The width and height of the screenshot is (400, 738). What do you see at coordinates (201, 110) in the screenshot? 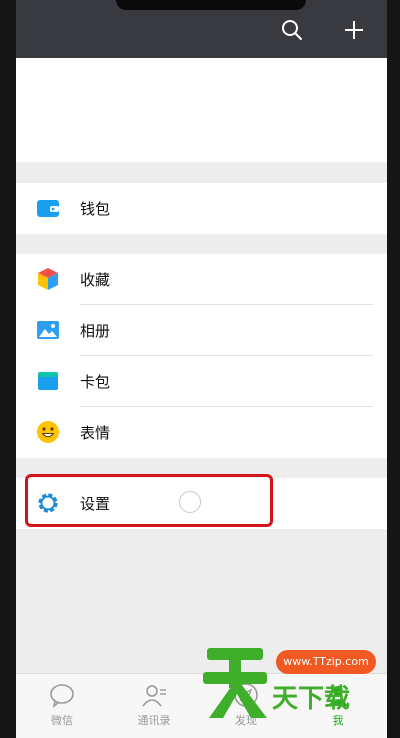
I see `profile-card` at bounding box center [201, 110].